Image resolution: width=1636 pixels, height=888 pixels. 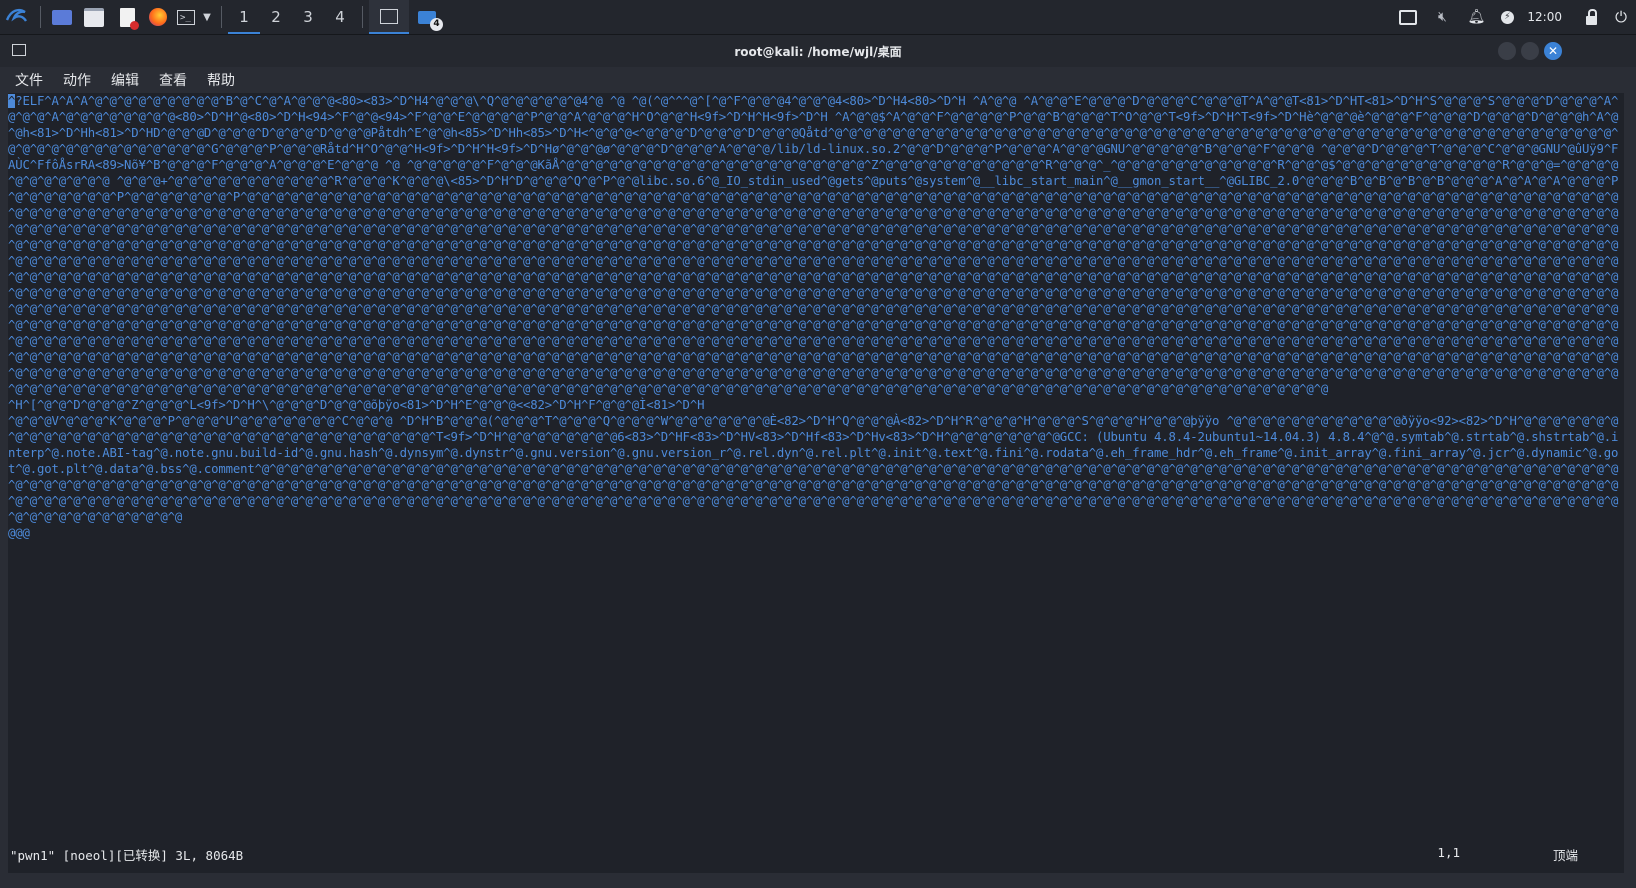 What do you see at coordinates (1448, 852) in the screenshot?
I see `cursor-position: 1,1` at bounding box center [1448, 852].